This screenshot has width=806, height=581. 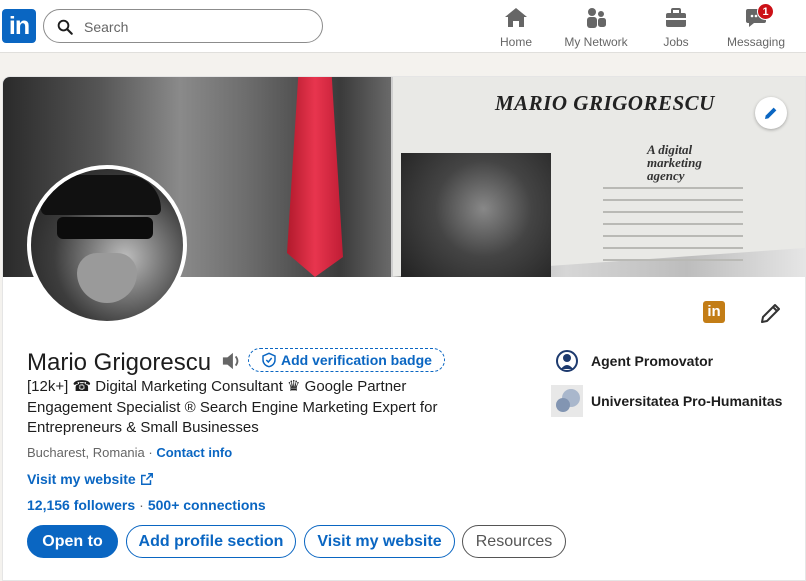 I want to click on nav-home-label: Home, so click(x=515, y=42).